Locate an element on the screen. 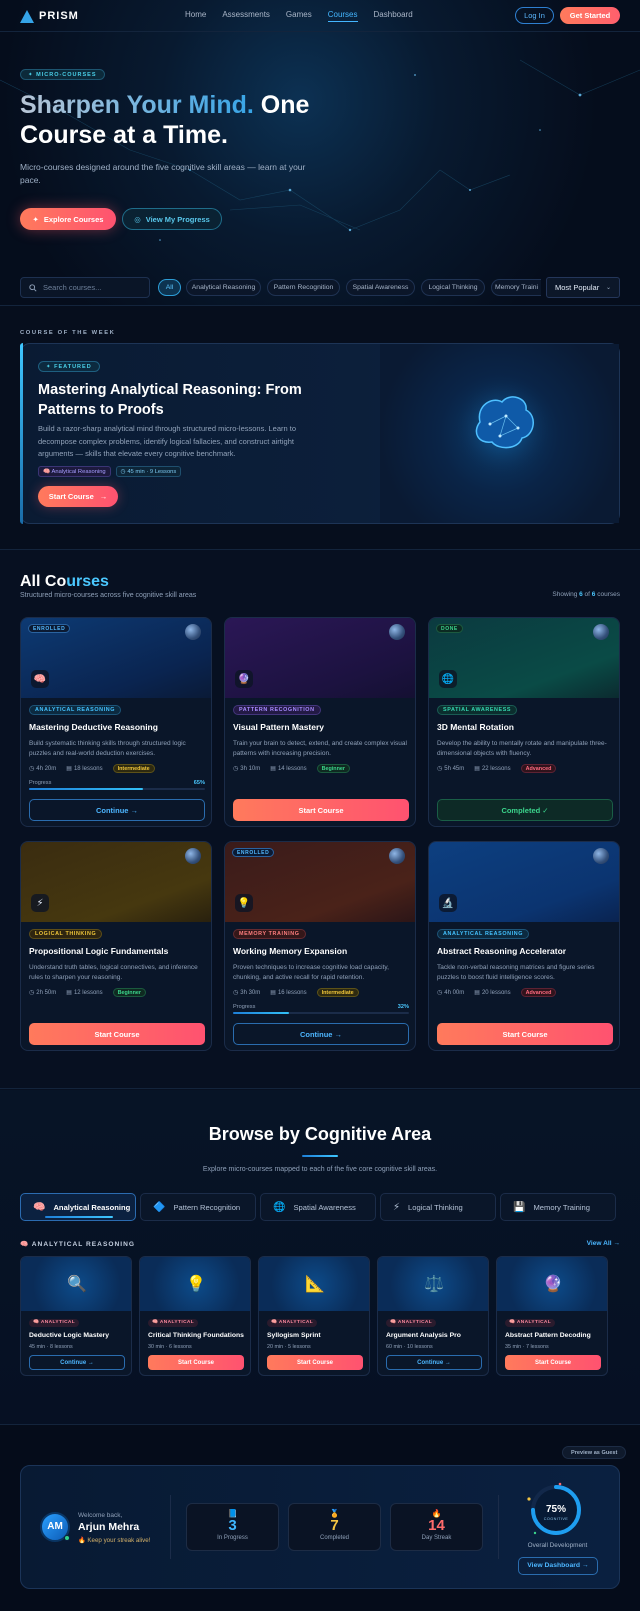  course-meta: ◷ 5h 45m ▤ 22 lessons Advanced is located at coordinates (497, 768).